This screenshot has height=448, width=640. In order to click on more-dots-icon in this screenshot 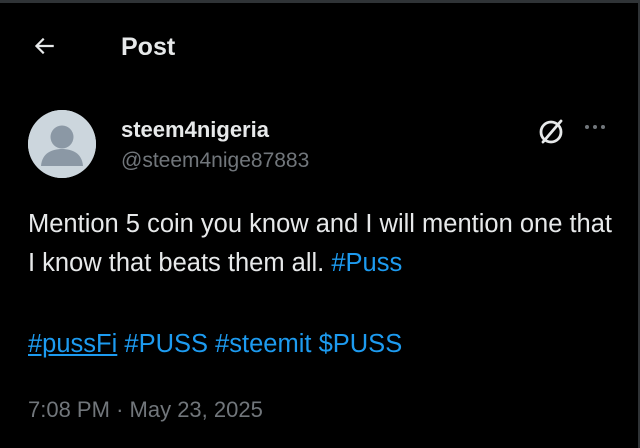, I will do `click(595, 127)`.